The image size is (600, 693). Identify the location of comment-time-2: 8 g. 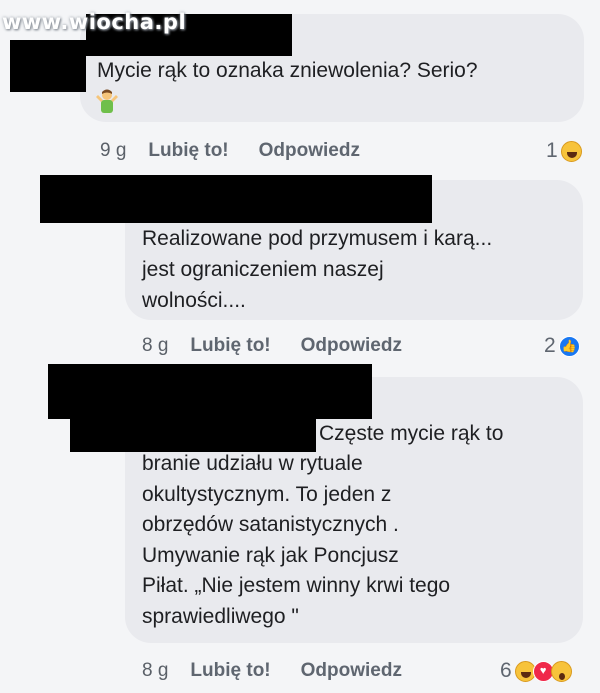
(155, 346).